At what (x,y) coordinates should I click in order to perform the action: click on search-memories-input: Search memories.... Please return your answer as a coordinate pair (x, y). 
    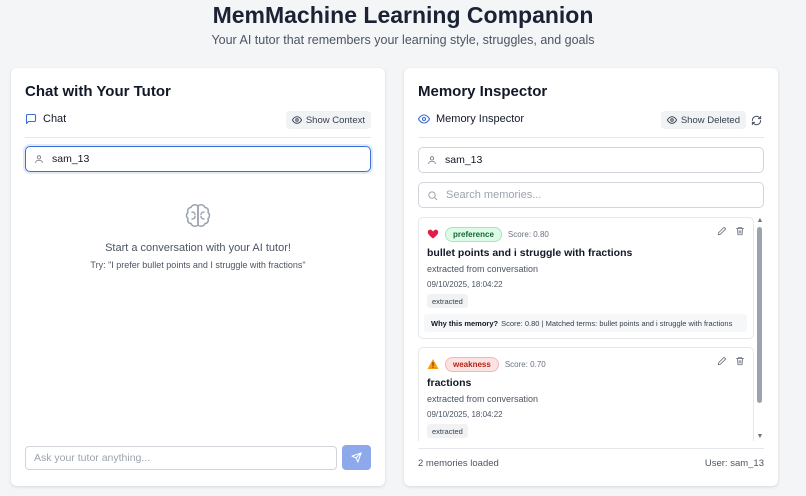
    Looking at the image, I should click on (591, 195).